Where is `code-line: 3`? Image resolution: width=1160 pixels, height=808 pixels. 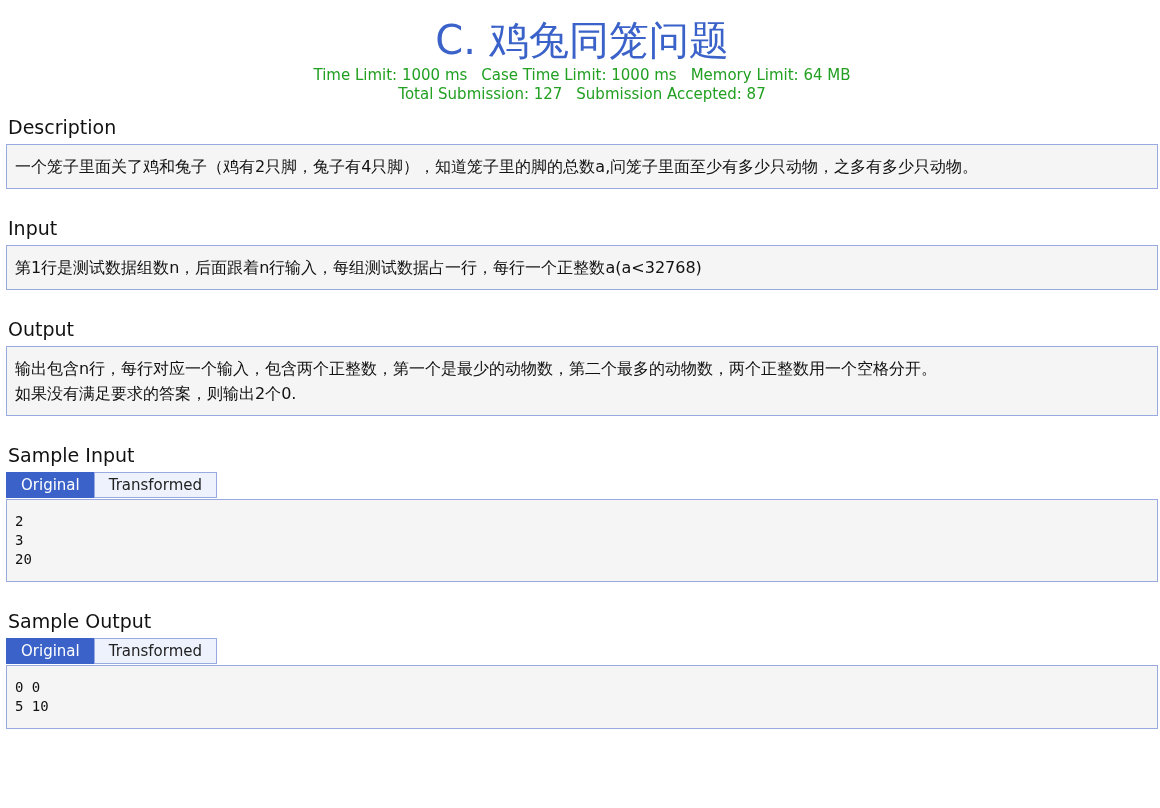
code-line: 3 is located at coordinates (20, 540).